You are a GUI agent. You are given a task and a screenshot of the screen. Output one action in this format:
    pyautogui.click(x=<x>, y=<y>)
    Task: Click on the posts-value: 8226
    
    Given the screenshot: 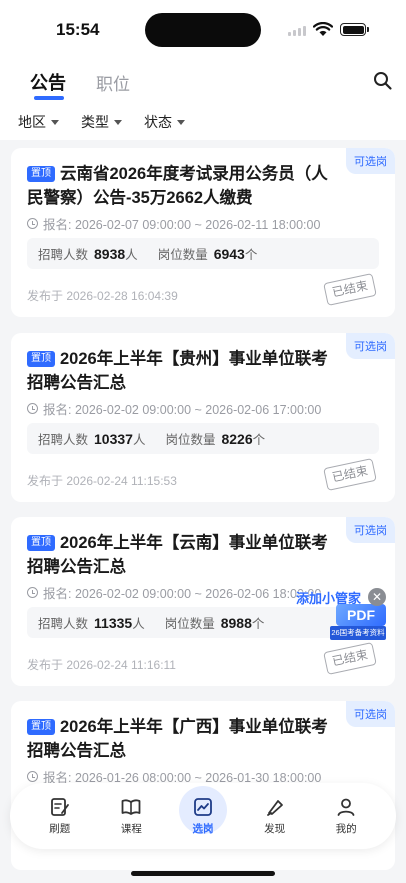 What is the action you would take?
    pyautogui.click(x=237, y=438)
    